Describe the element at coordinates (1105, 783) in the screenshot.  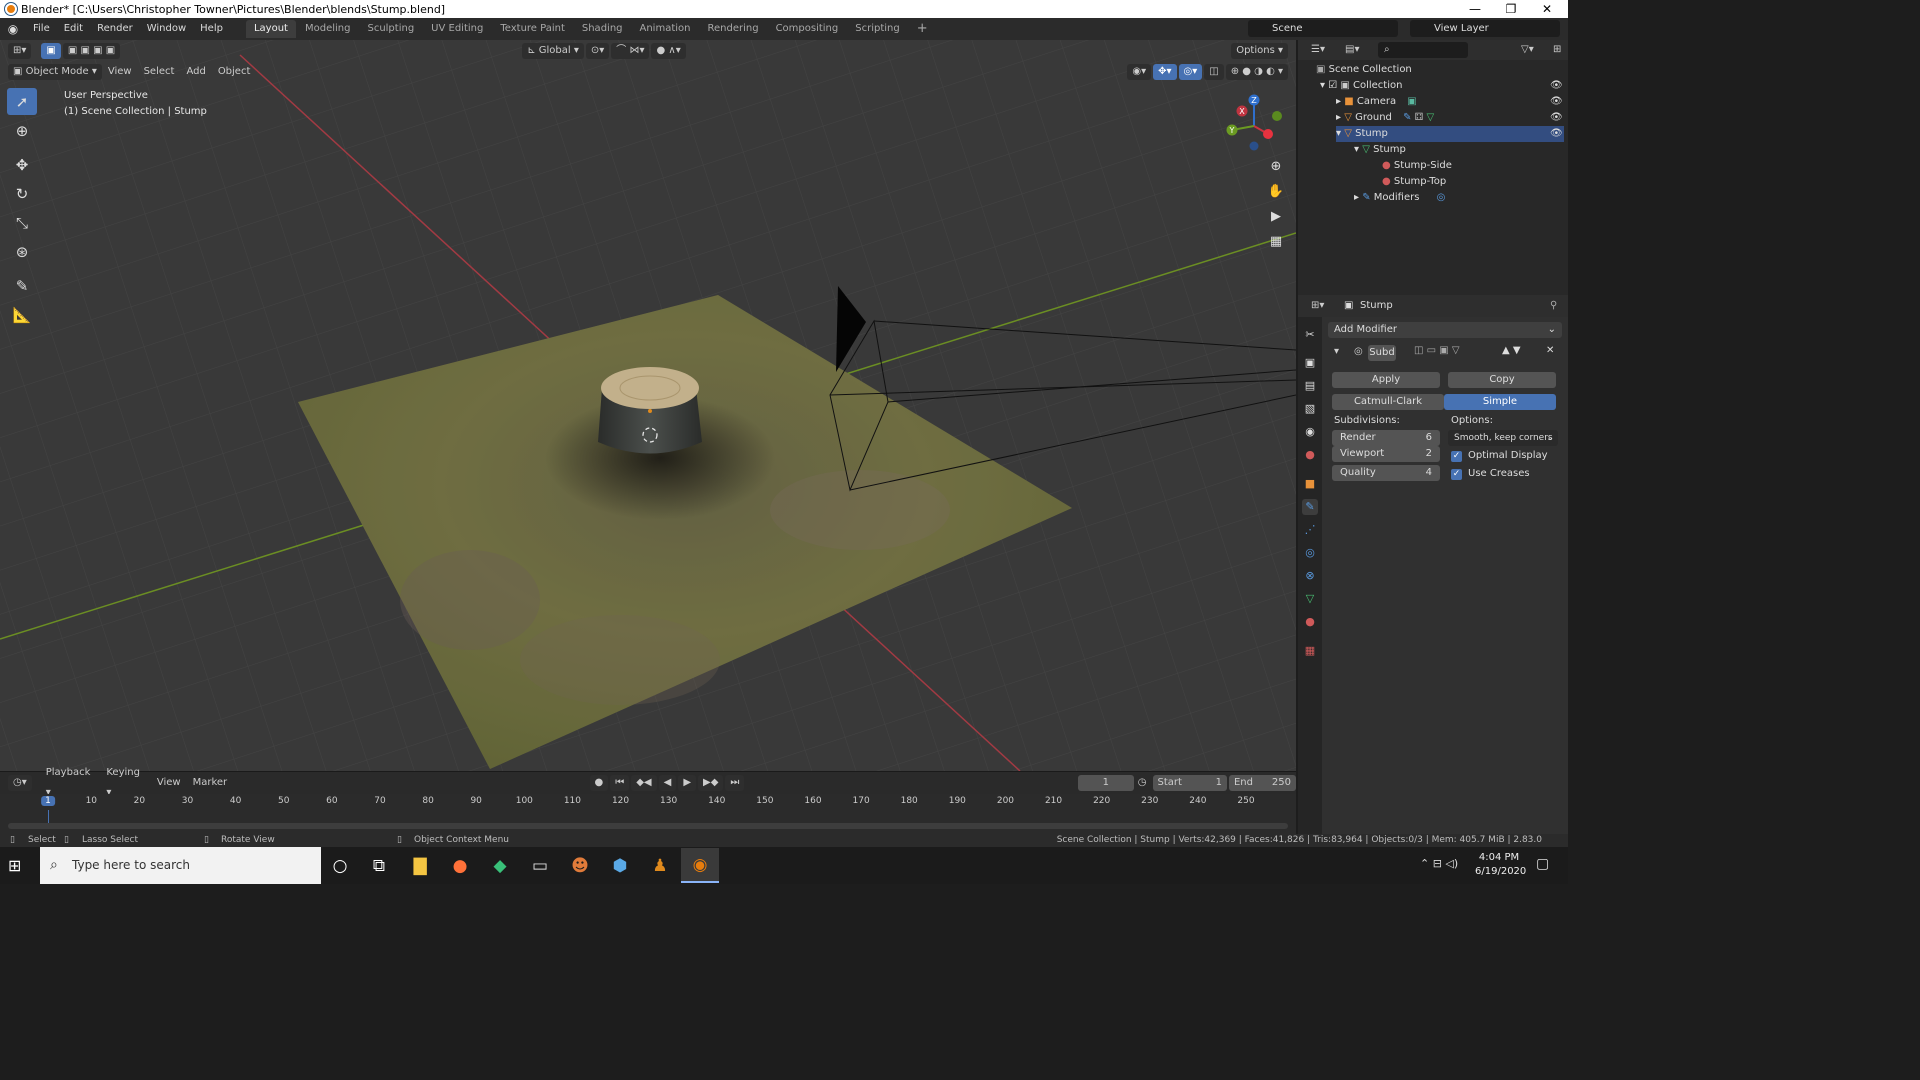
I see `current-frame-field: 1` at that location.